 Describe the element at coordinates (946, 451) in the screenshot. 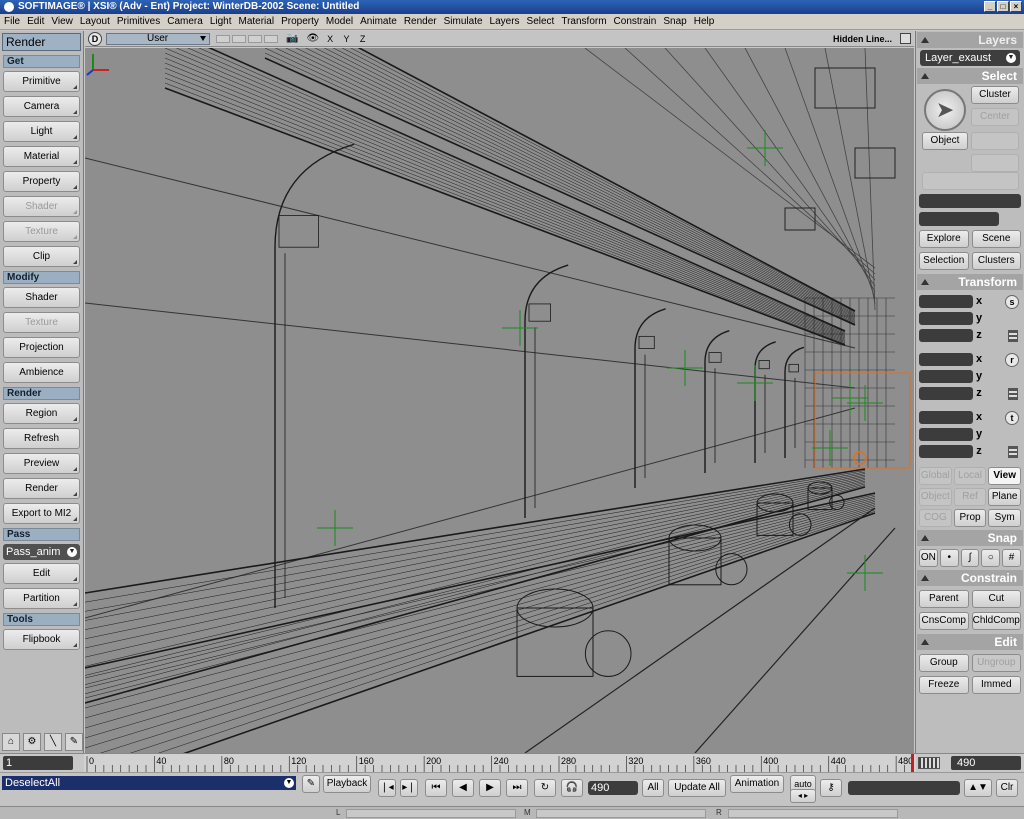

I see `translate-z-field` at that location.